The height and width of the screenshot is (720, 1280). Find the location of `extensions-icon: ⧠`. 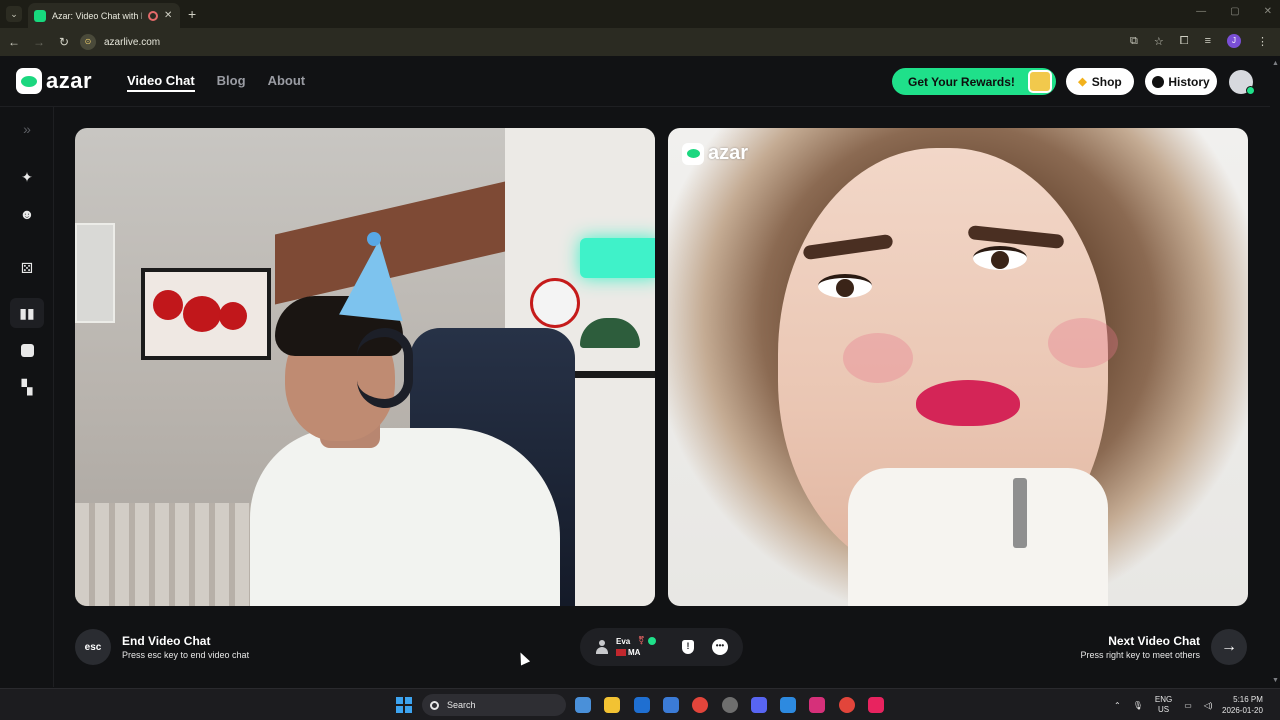

extensions-icon: ⧠ is located at coordinates (1184, 41).